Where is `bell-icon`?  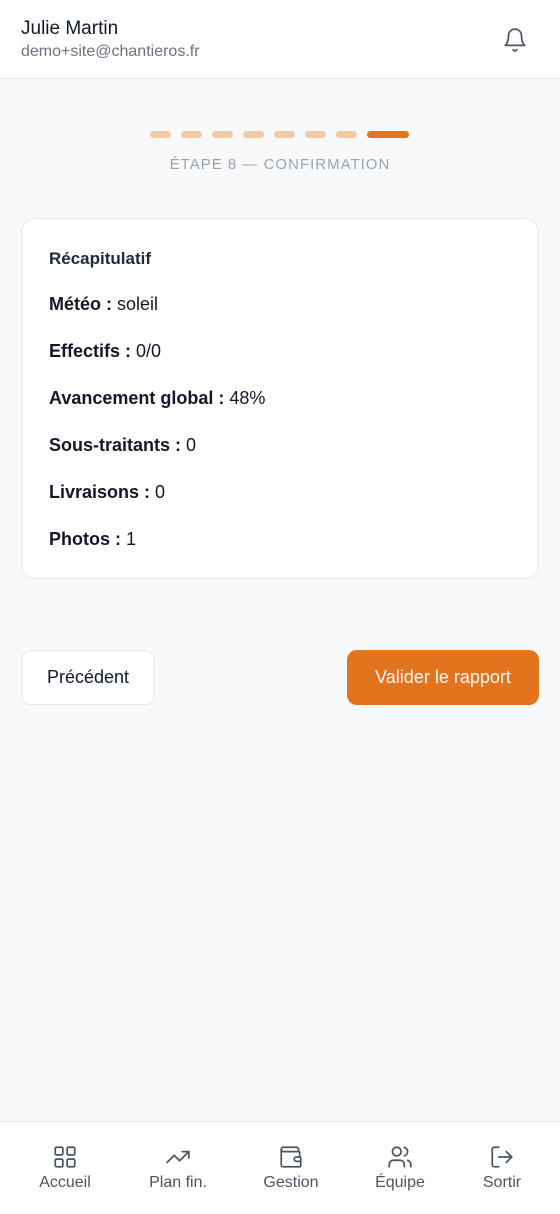
bell-icon is located at coordinates (515, 40).